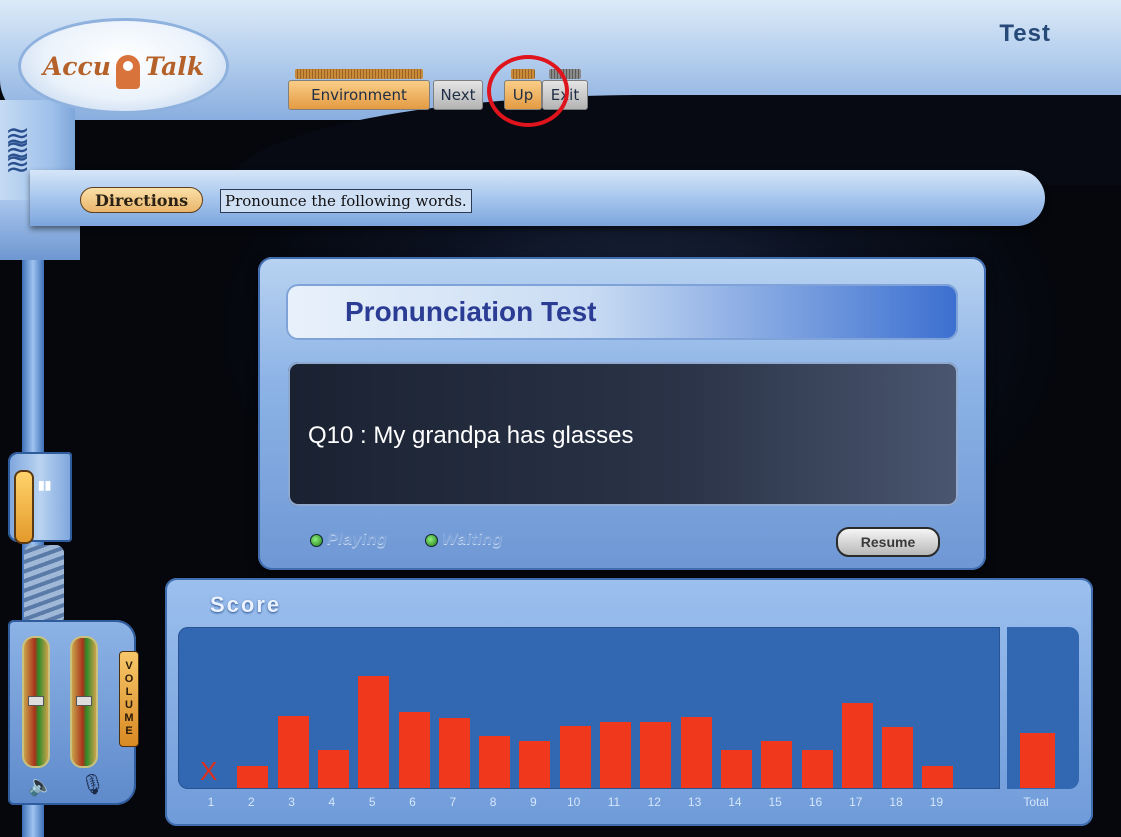 The width and height of the screenshot is (1121, 837). I want to click on question-number-label: 9, so click(533, 802).